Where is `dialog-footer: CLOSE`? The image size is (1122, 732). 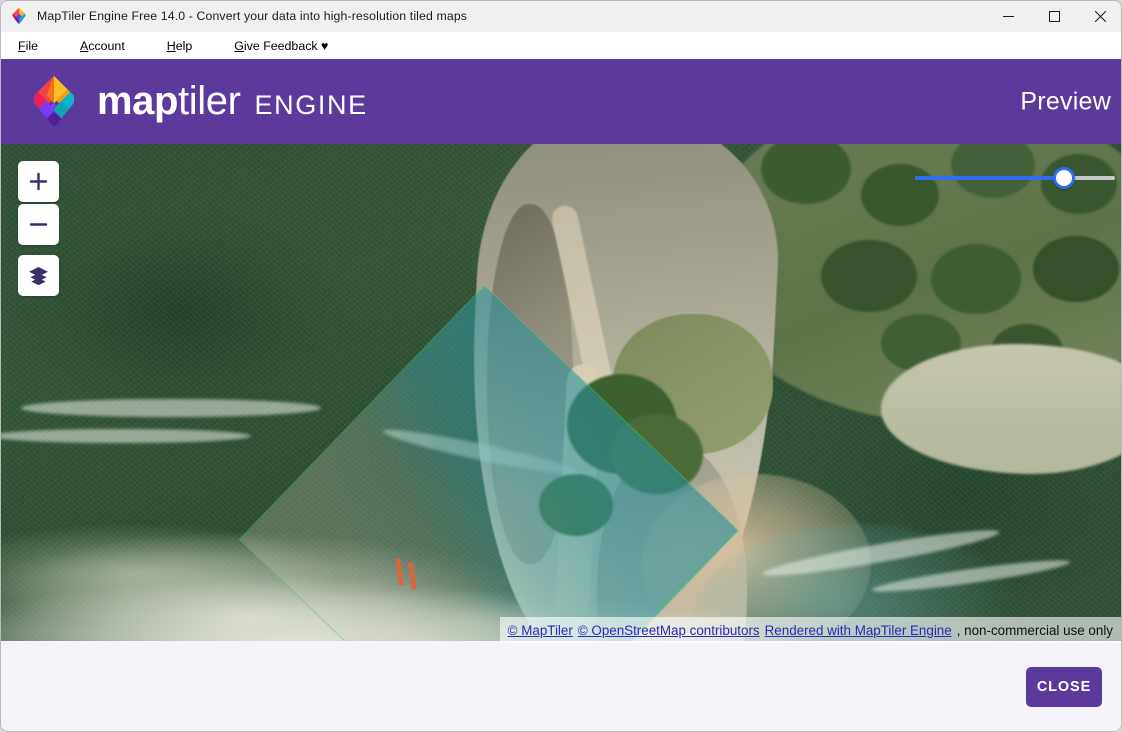
dialog-footer: CLOSE is located at coordinates (561, 686).